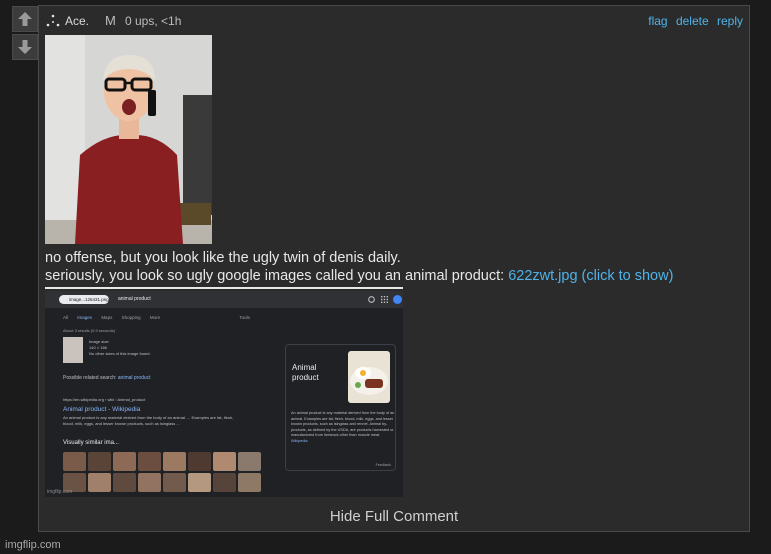  Describe the element at coordinates (397, 299) in the screenshot. I see `account-avatar-icon` at that location.